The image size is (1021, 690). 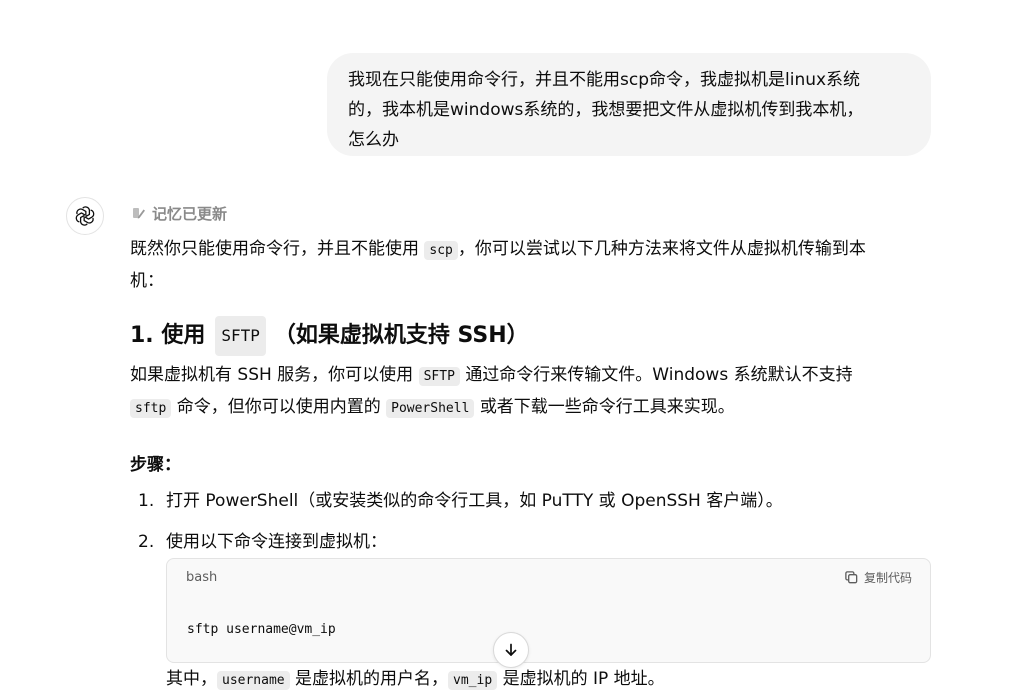 What do you see at coordinates (146, 542) in the screenshot?
I see `step-number: 2.` at bounding box center [146, 542].